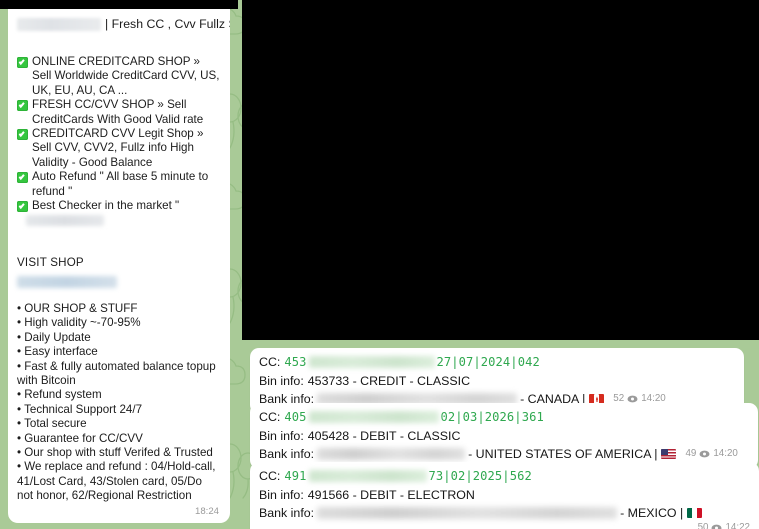 Image resolution: width=759 pixels, height=529 pixels. I want to click on message-meta: 50 14:22, so click(504, 525).